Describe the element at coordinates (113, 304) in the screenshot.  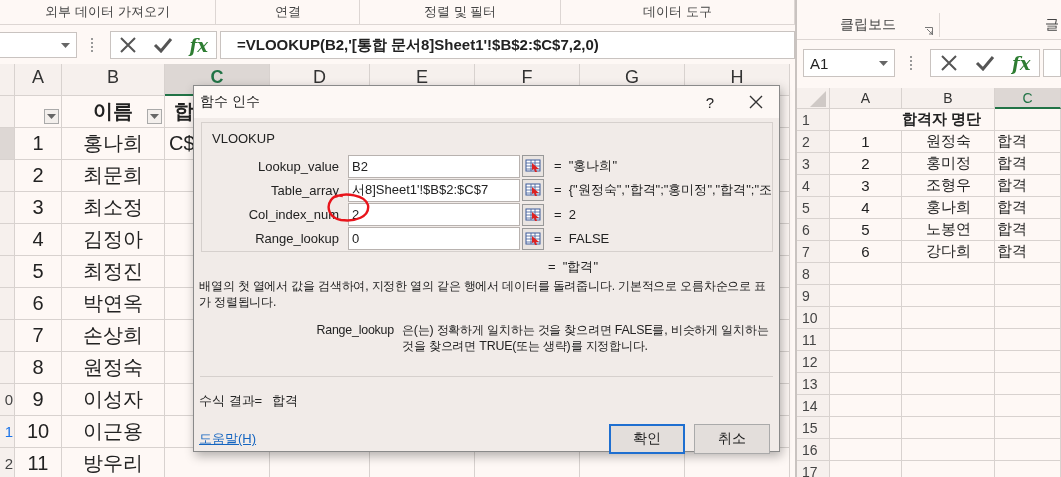
I see `table-cell: 박연옥` at that location.